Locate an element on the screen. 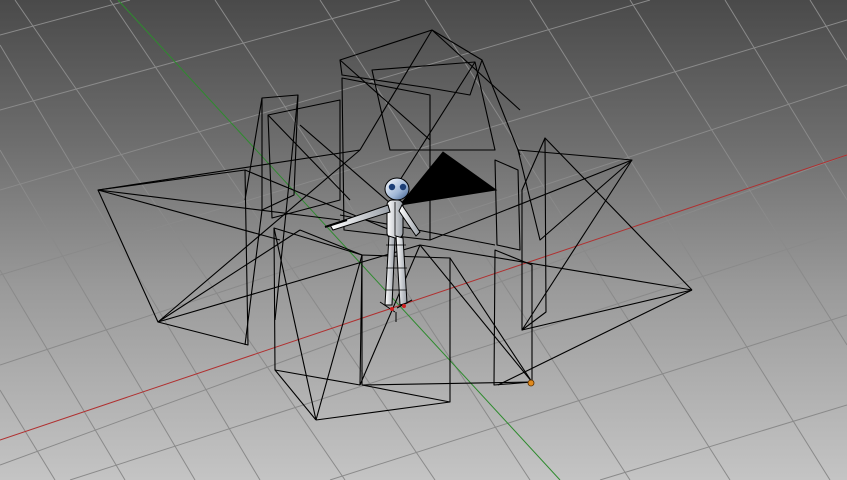 The image size is (847, 480). rig-right-leg is located at coordinates (401, 270).